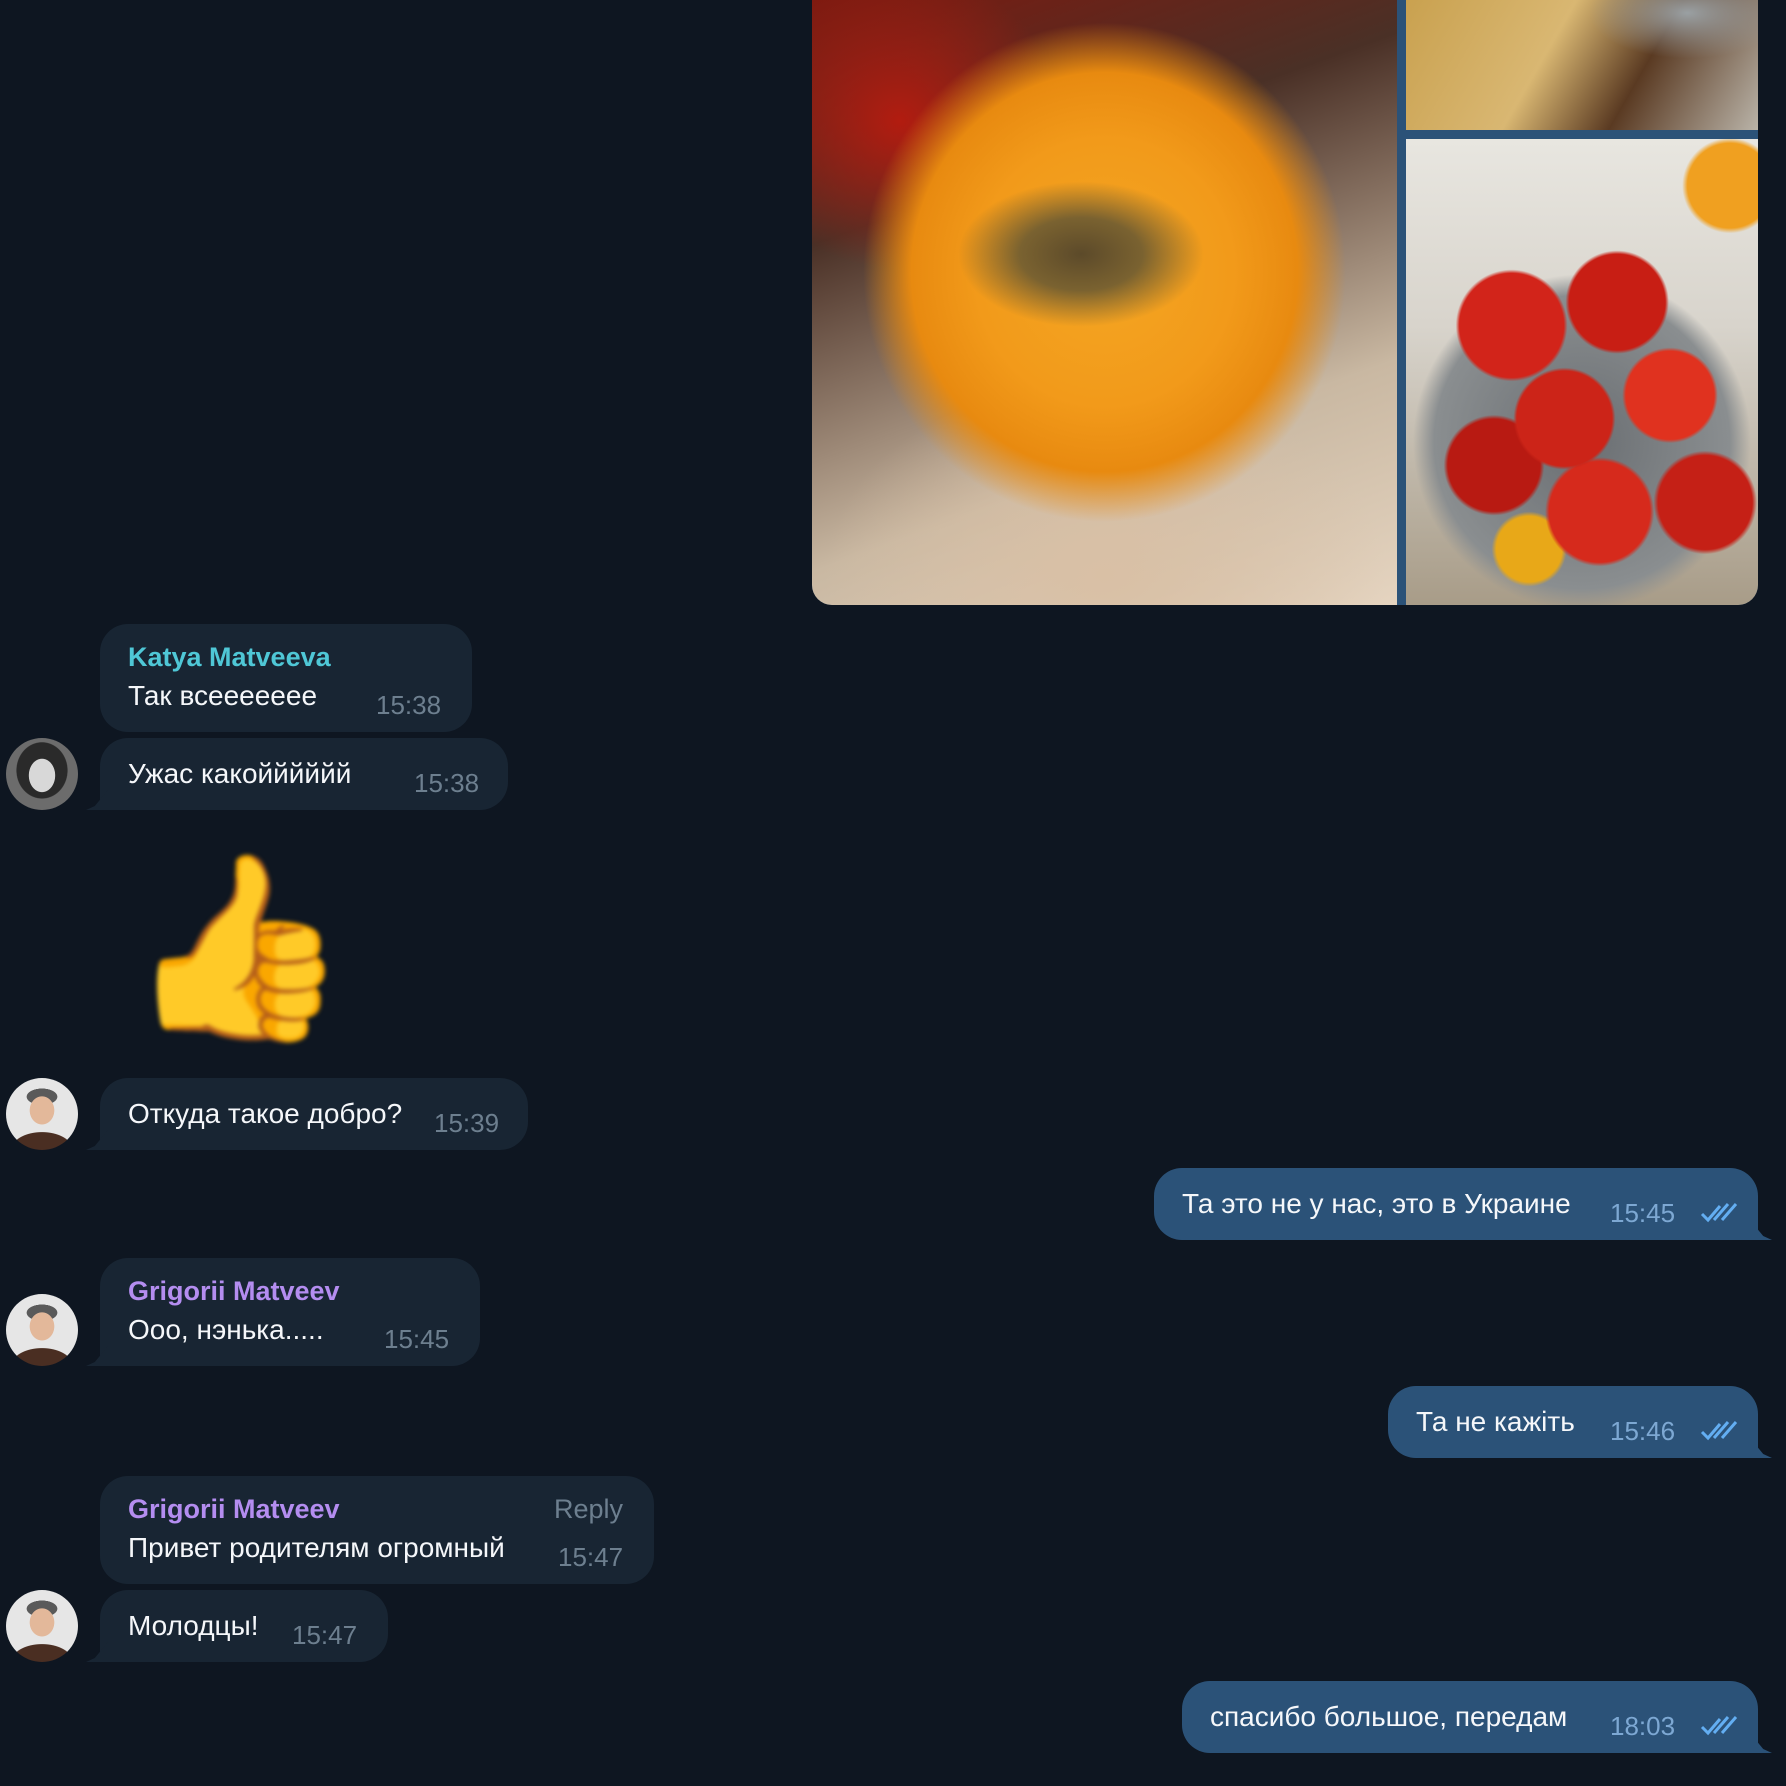  Describe the element at coordinates (1643, 1726) in the screenshot. I see `message-time: 18:03` at that location.